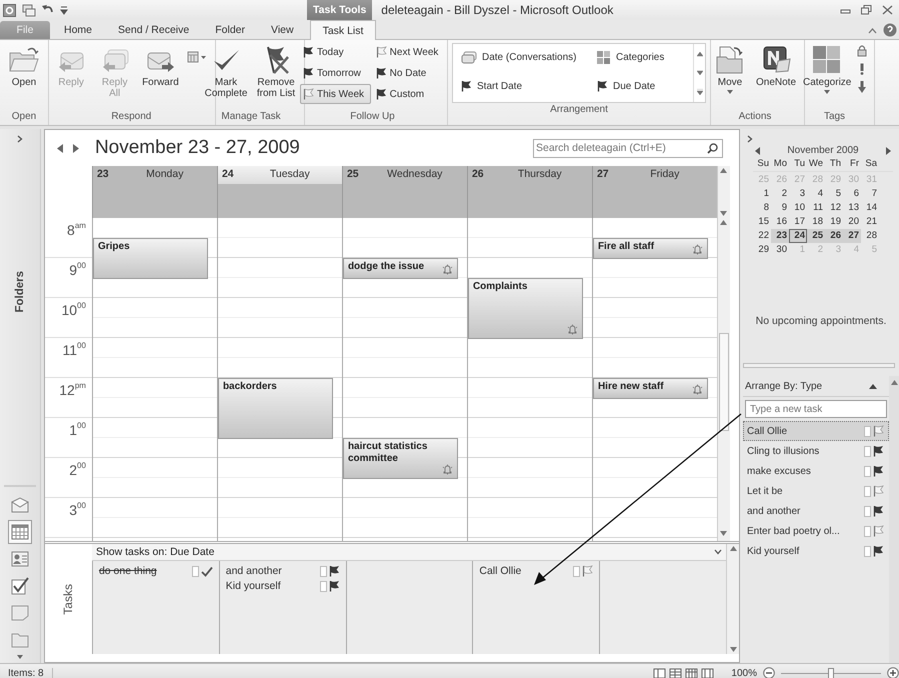 This screenshot has height=678, width=899. I want to click on calendar-day: 10, so click(798, 208).